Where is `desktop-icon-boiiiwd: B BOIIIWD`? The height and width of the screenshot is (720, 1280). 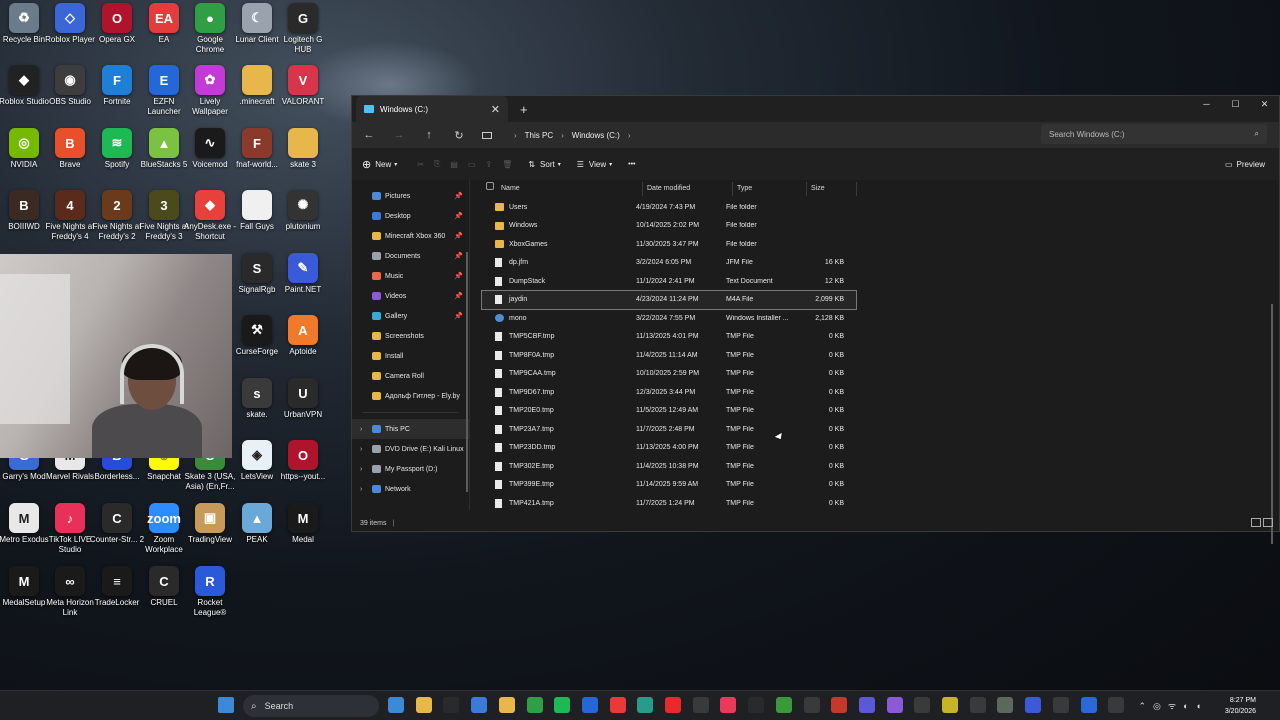 desktop-icon-boiiiwd: B BOIIIWD is located at coordinates (24, 211).